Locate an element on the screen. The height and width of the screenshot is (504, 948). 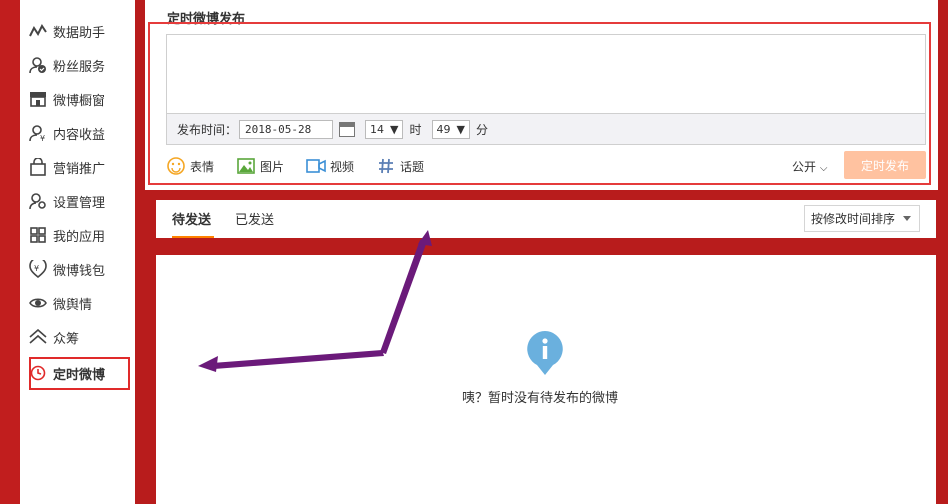
sidebar-item-label: 营销推广 is located at coordinates (79, 169).